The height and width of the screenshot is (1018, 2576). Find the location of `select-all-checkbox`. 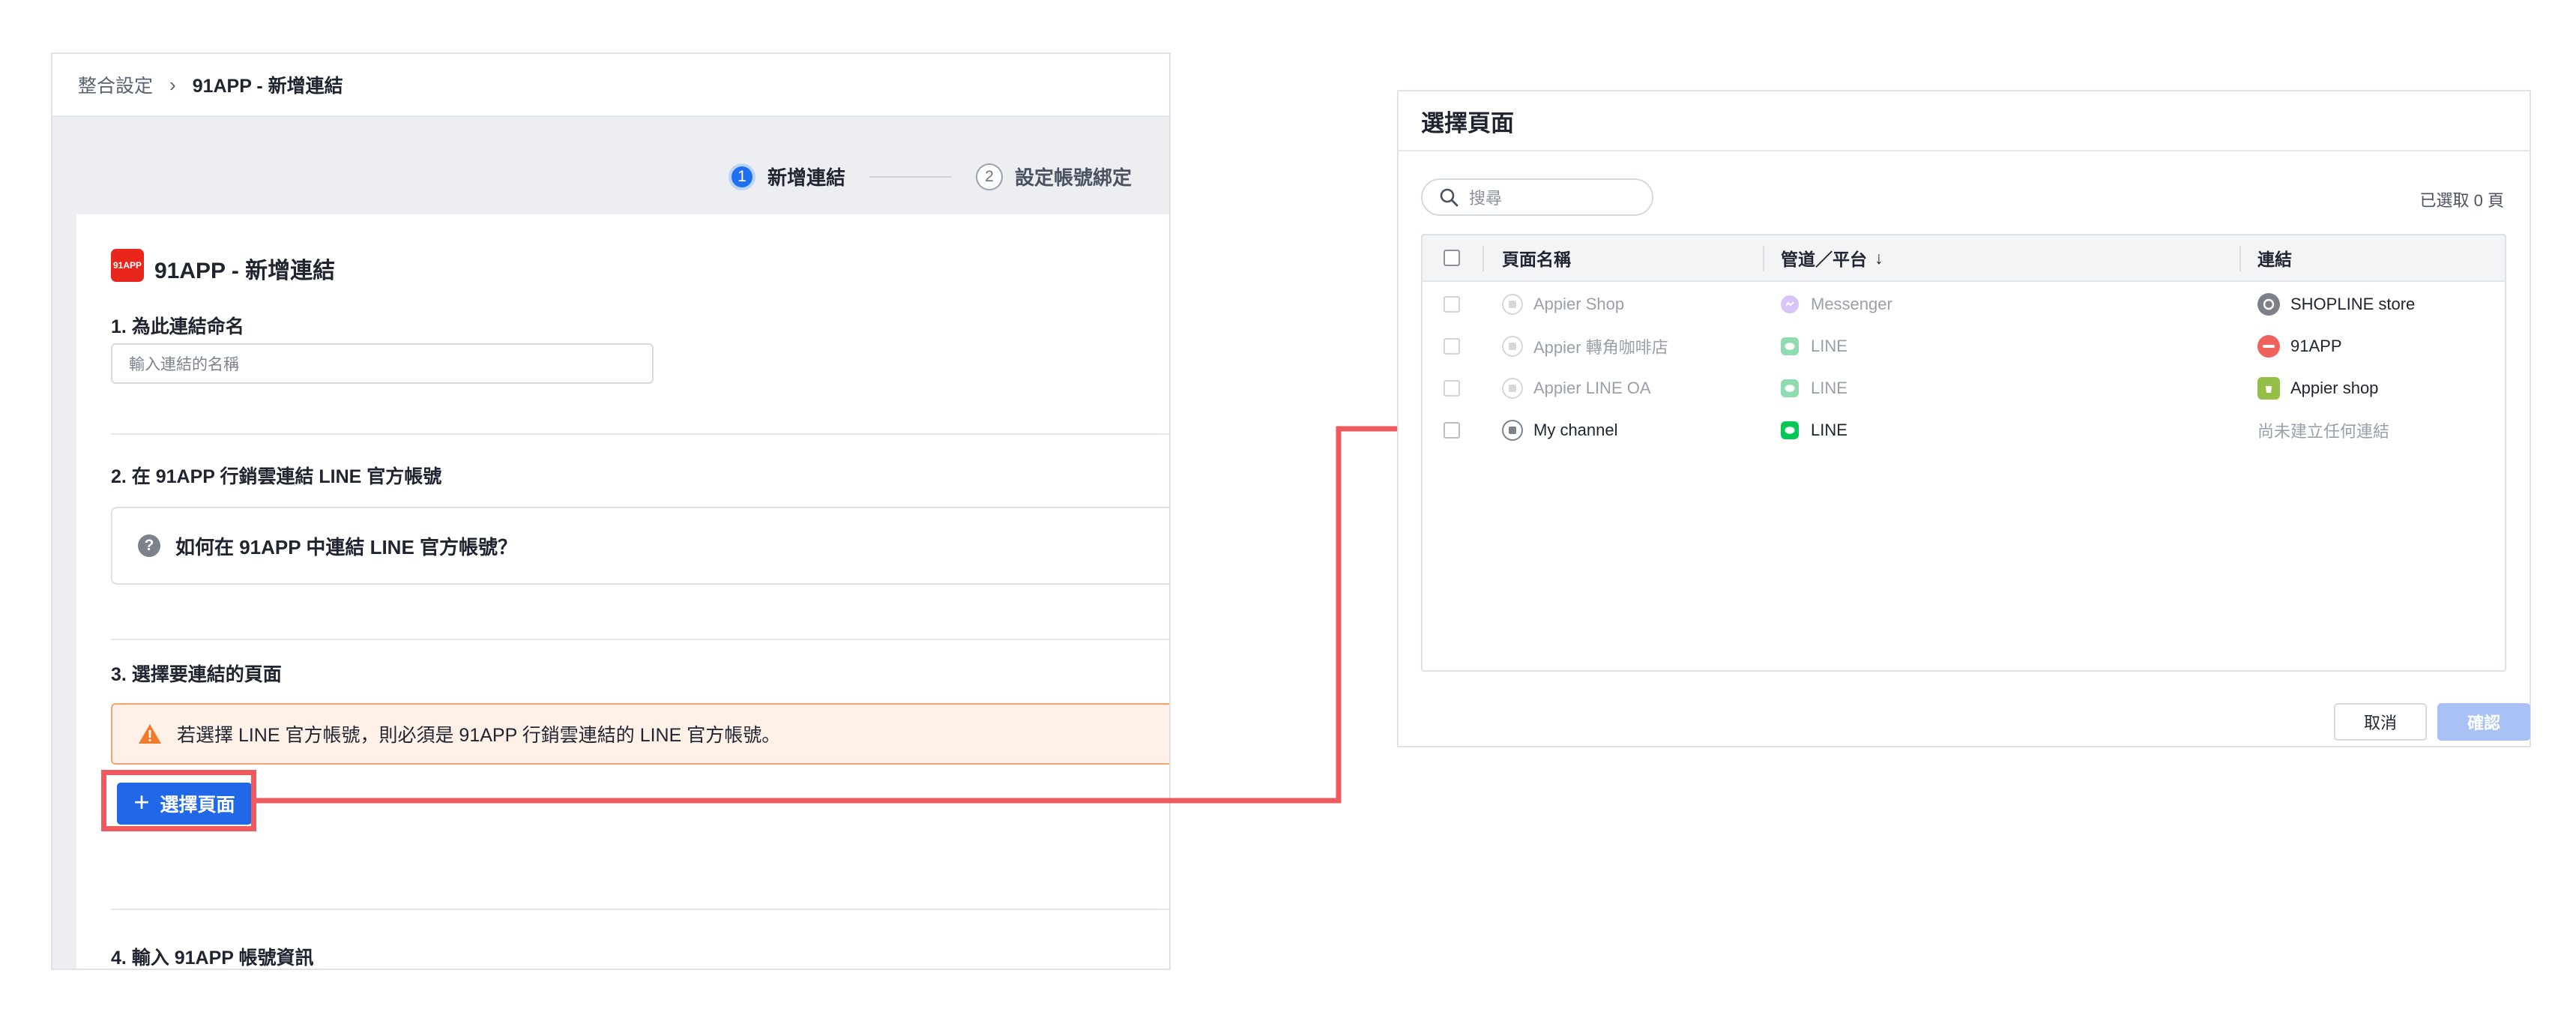

select-all-checkbox is located at coordinates (1452, 257).